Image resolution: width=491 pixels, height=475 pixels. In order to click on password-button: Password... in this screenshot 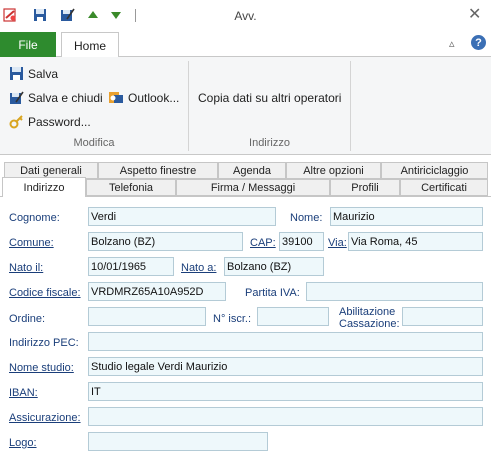, I will do `click(50, 121)`.